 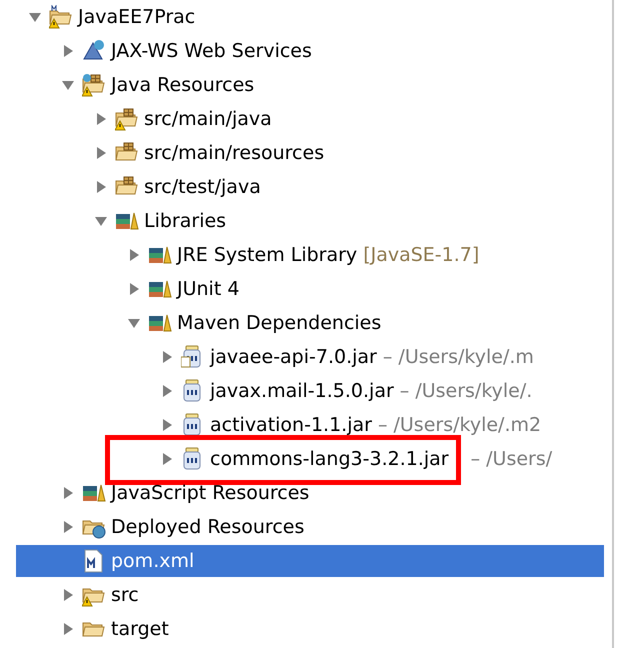 What do you see at coordinates (140, 629) in the screenshot?
I see `tree-item-label: target` at bounding box center [140, 629].